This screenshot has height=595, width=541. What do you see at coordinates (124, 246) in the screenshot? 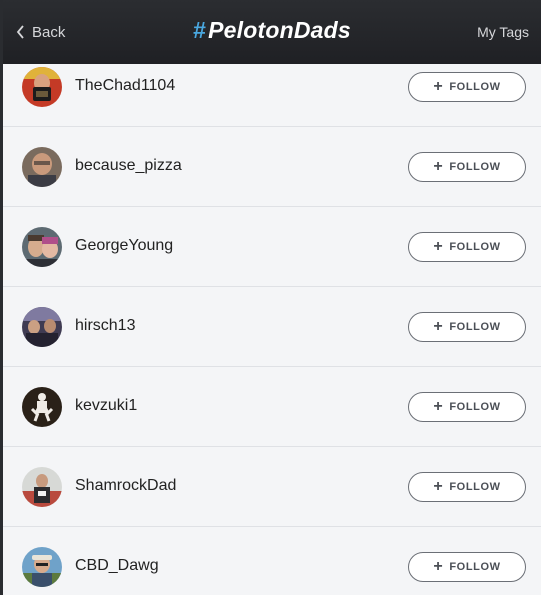
I see `username: GeorgeYoung` at bounding box center [124, 246].